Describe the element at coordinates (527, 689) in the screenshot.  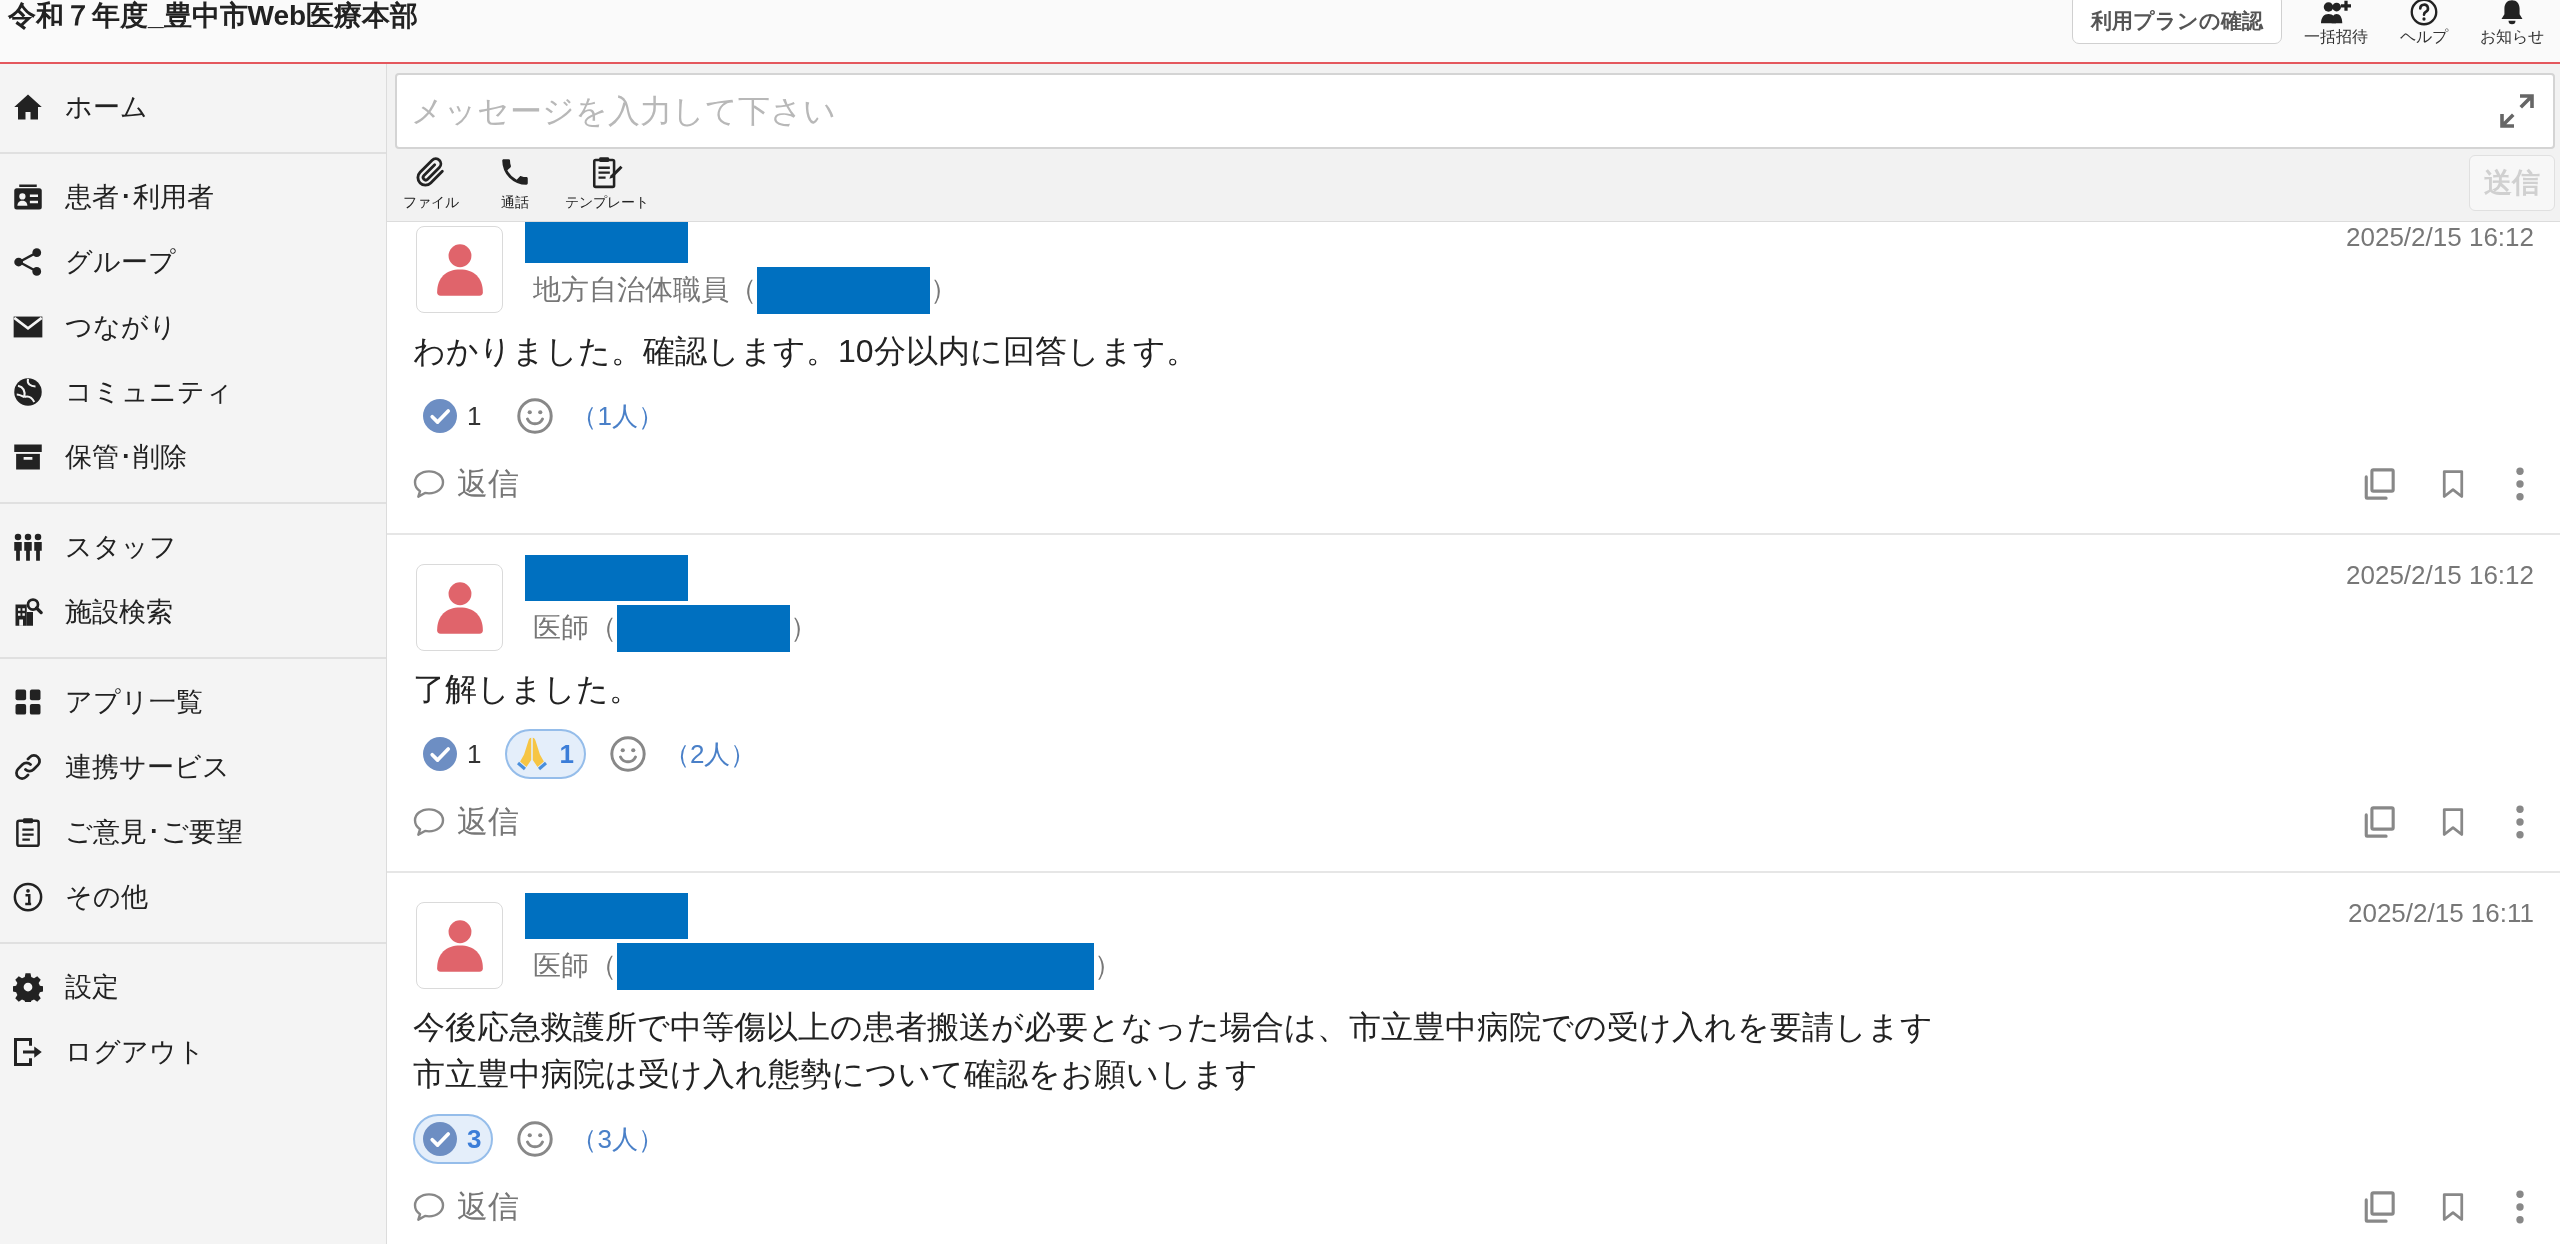
I see `message-text: 了解しました。` at that location.